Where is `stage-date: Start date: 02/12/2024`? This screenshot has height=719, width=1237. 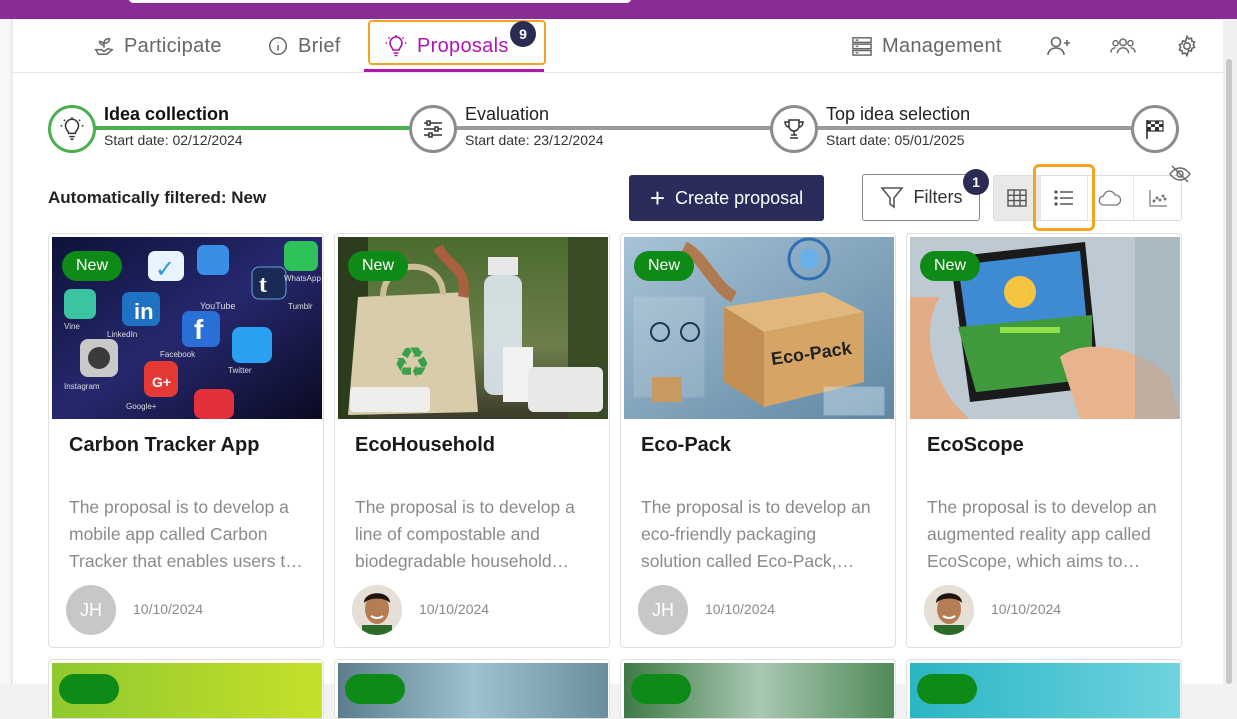
stage-date: Start date: 02/12/2024 is located at coordinates (173, 140).